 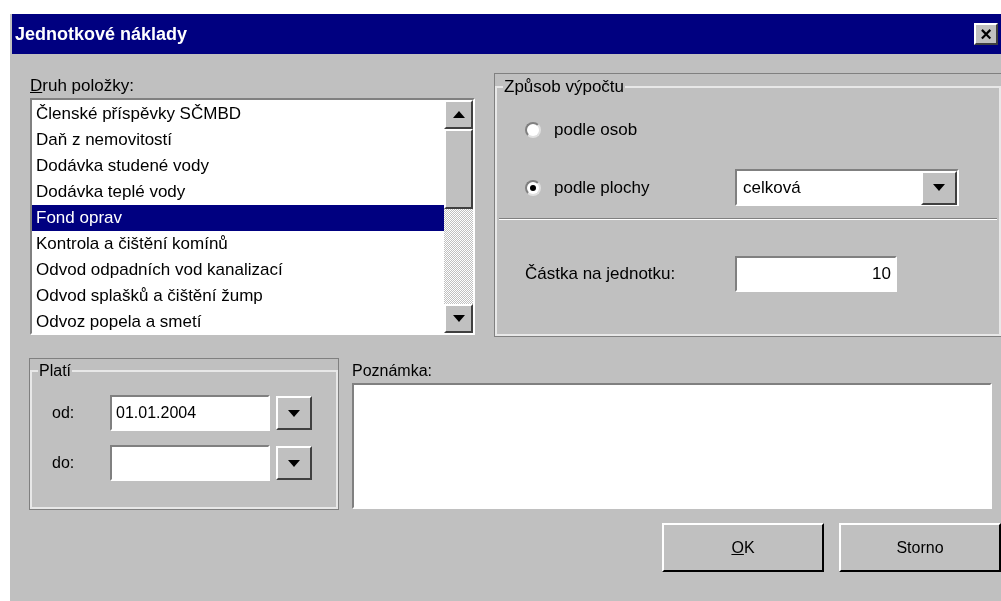 I want to click on area-dropdown: celková, so click(x=847, y=187).